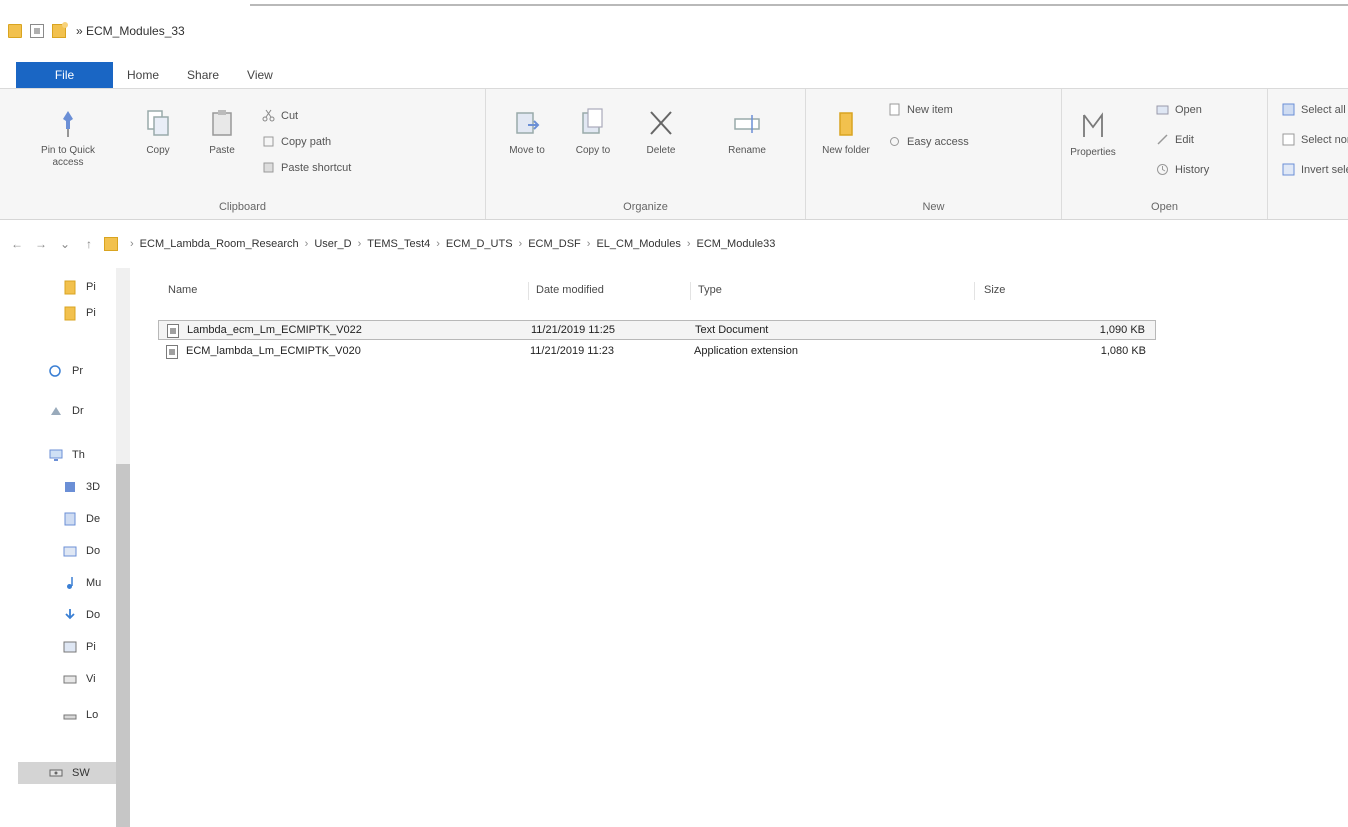  Describe the element at coordinates (1288, 109) in the screenshot. I see `select-all-icon` at that location.